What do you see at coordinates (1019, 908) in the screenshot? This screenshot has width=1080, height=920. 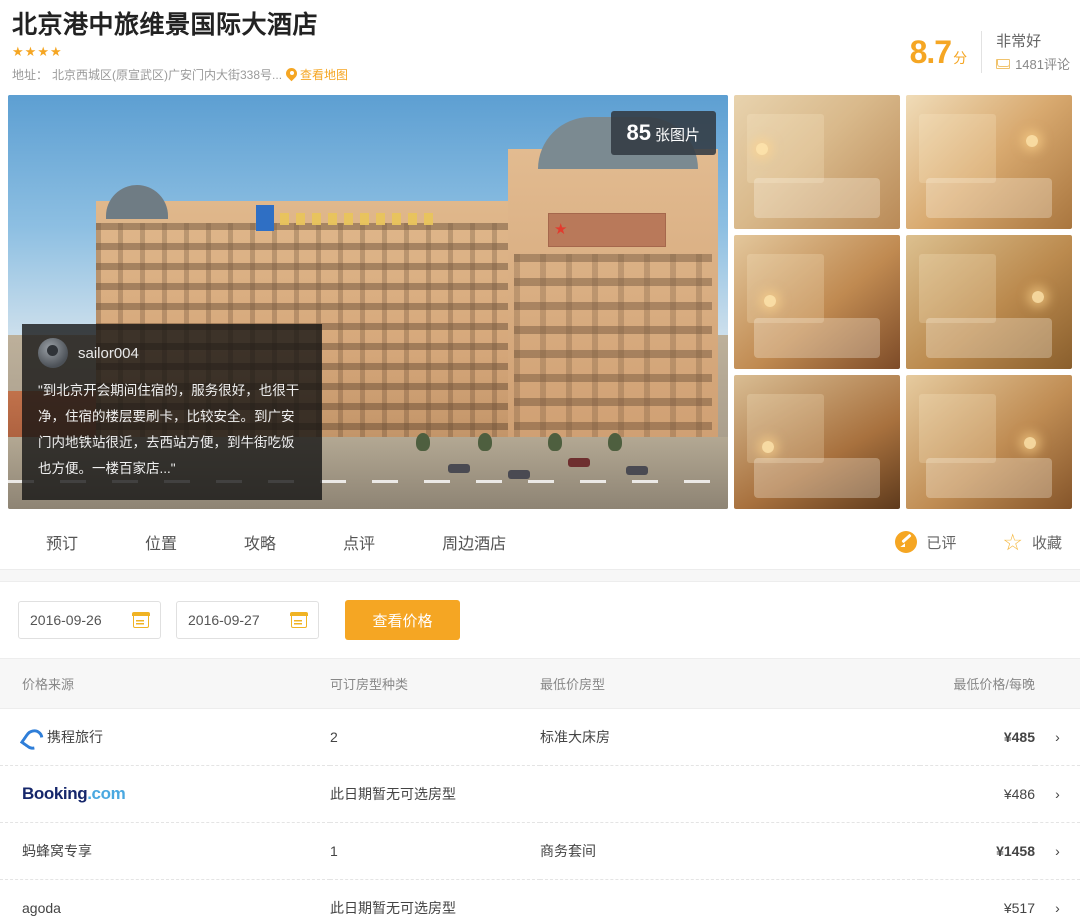 I see `cell-price: ¥517` at bounding box center [1019, 908].